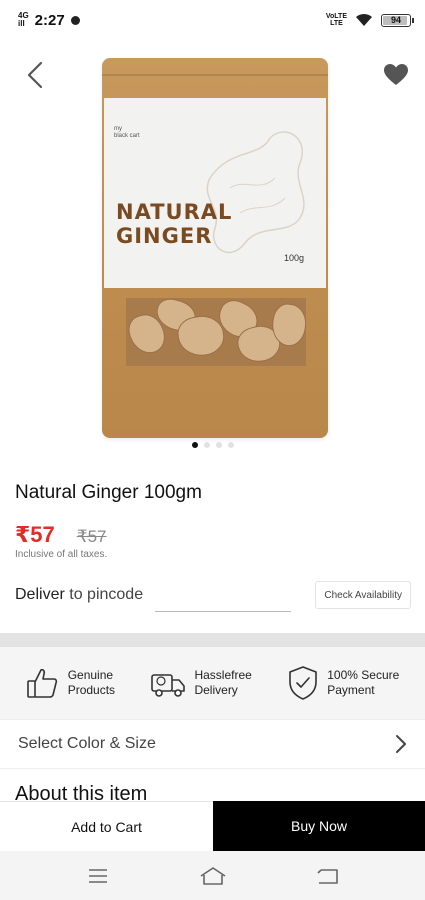 The height and width of the screenshot is (900, 425). I want to click on status-bar: 4G ill 2:27 VoLTE LTE 94, so click(212, 20).